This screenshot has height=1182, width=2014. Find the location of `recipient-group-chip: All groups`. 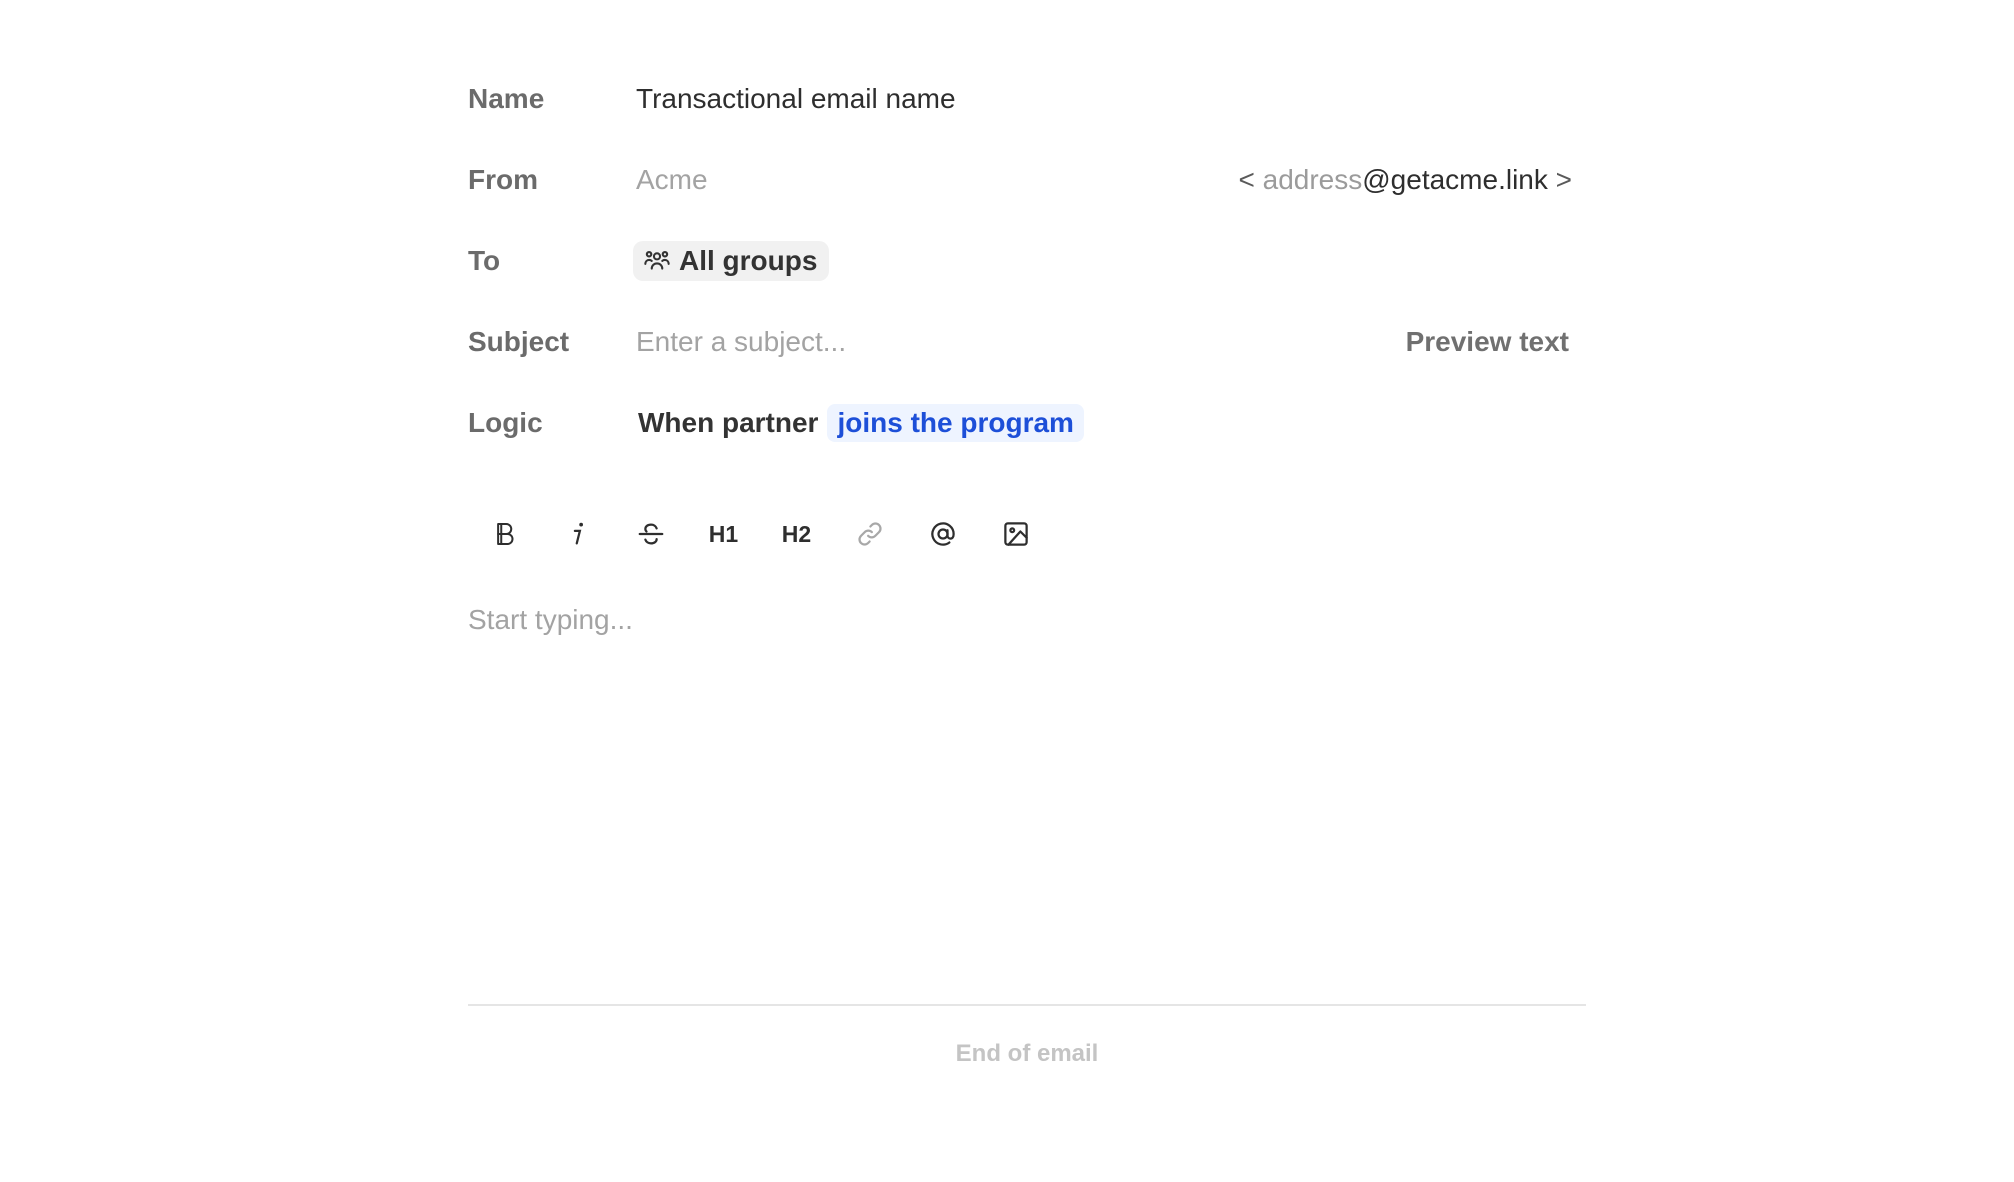

recipient-group-chip: All groups is located at coordinates (731, 260).